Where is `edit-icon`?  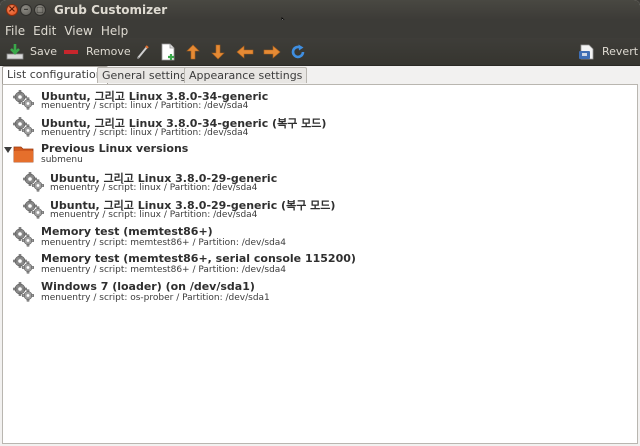 edit-icon is located at coordinates (143, 51).